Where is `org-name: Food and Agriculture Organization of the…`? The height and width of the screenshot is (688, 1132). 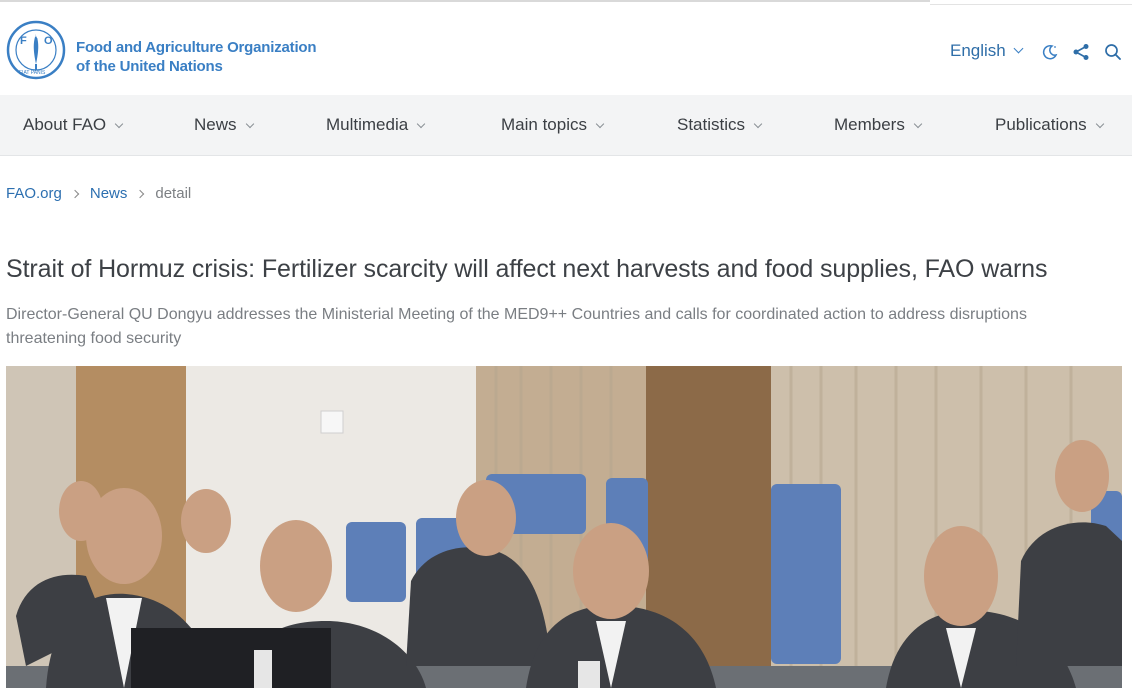 org-name: Food and Agriculture Organization of the… is located at coordinates (196, 57).